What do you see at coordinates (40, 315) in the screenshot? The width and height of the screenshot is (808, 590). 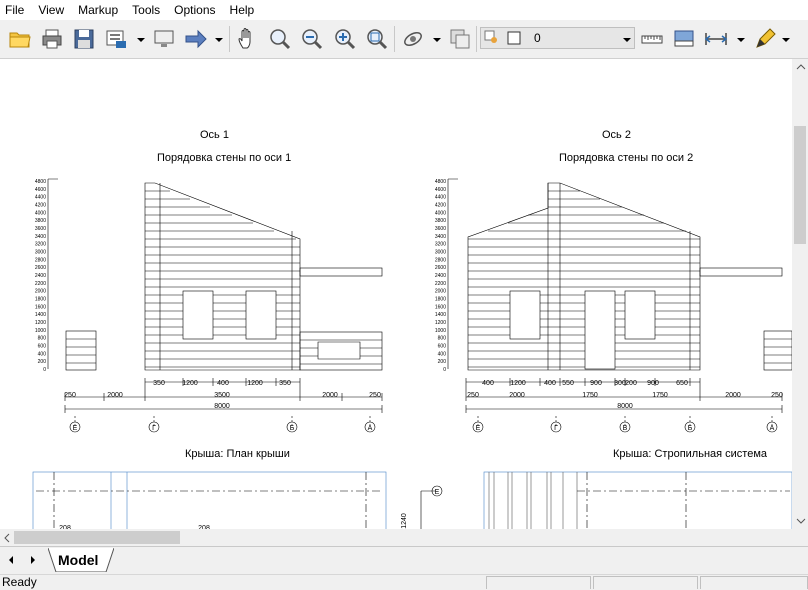 I see `y-tick-label: 1400` at bounding box center [40, 315].